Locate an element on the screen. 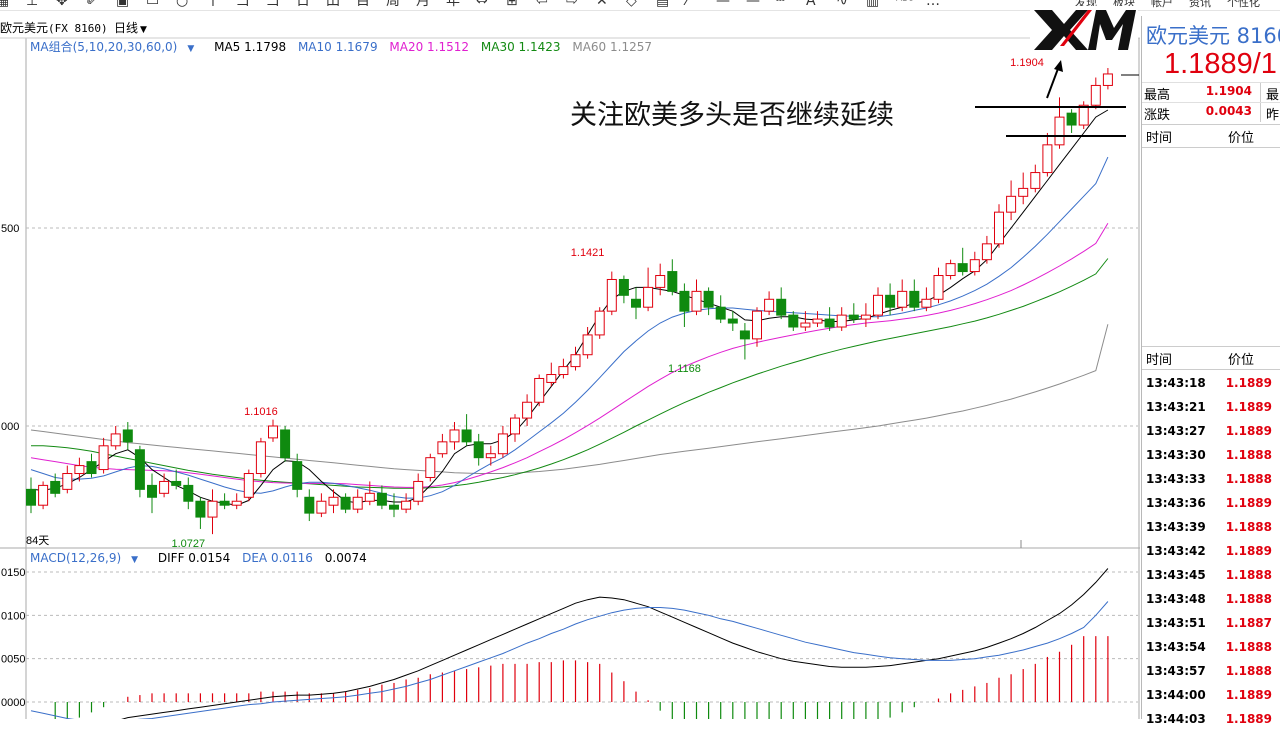 The height and width of the screenshot is (732, 1280). tick-time: 13:43:42 is located at coordinates (1176, 551).